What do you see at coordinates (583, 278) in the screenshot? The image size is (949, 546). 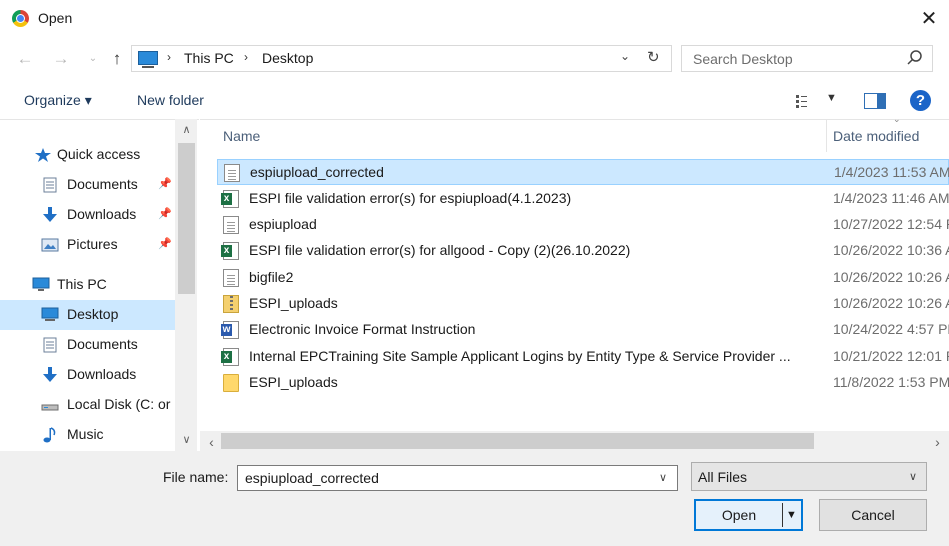 I see `file-row: bigfile2 10/26/2022 10:26 AM` at bounding box center [583, 278].